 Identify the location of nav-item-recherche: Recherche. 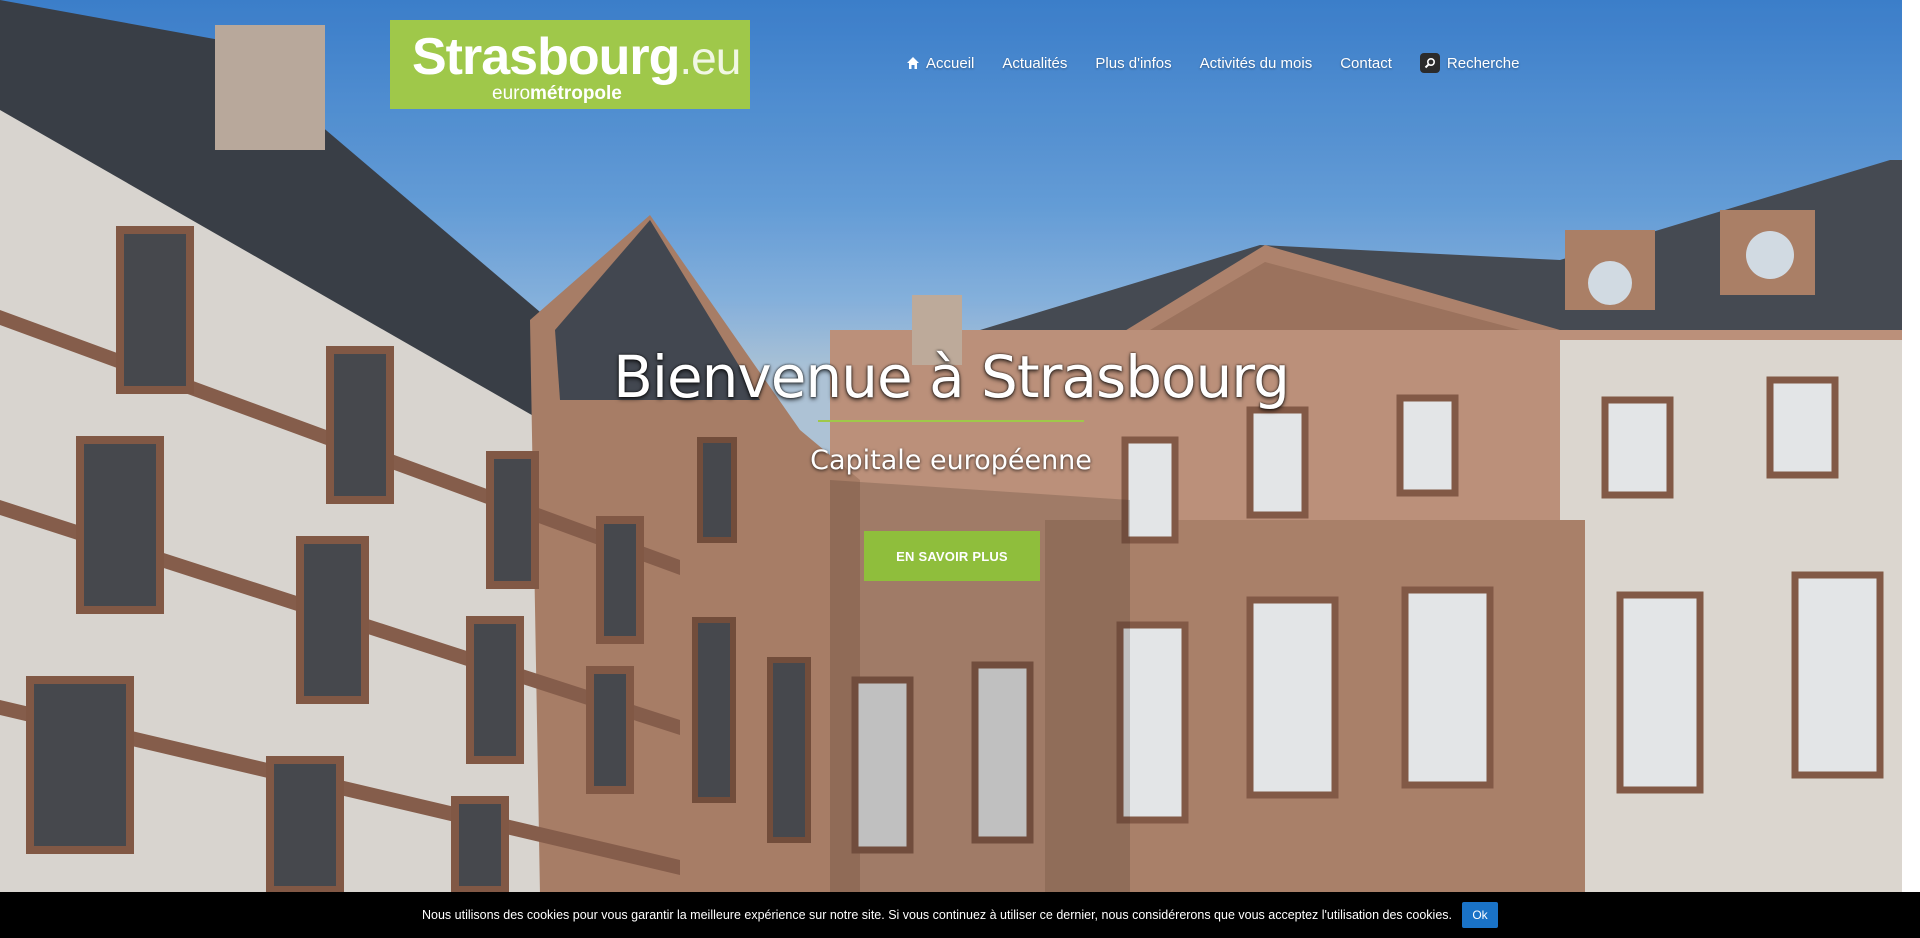
(1469, 63).